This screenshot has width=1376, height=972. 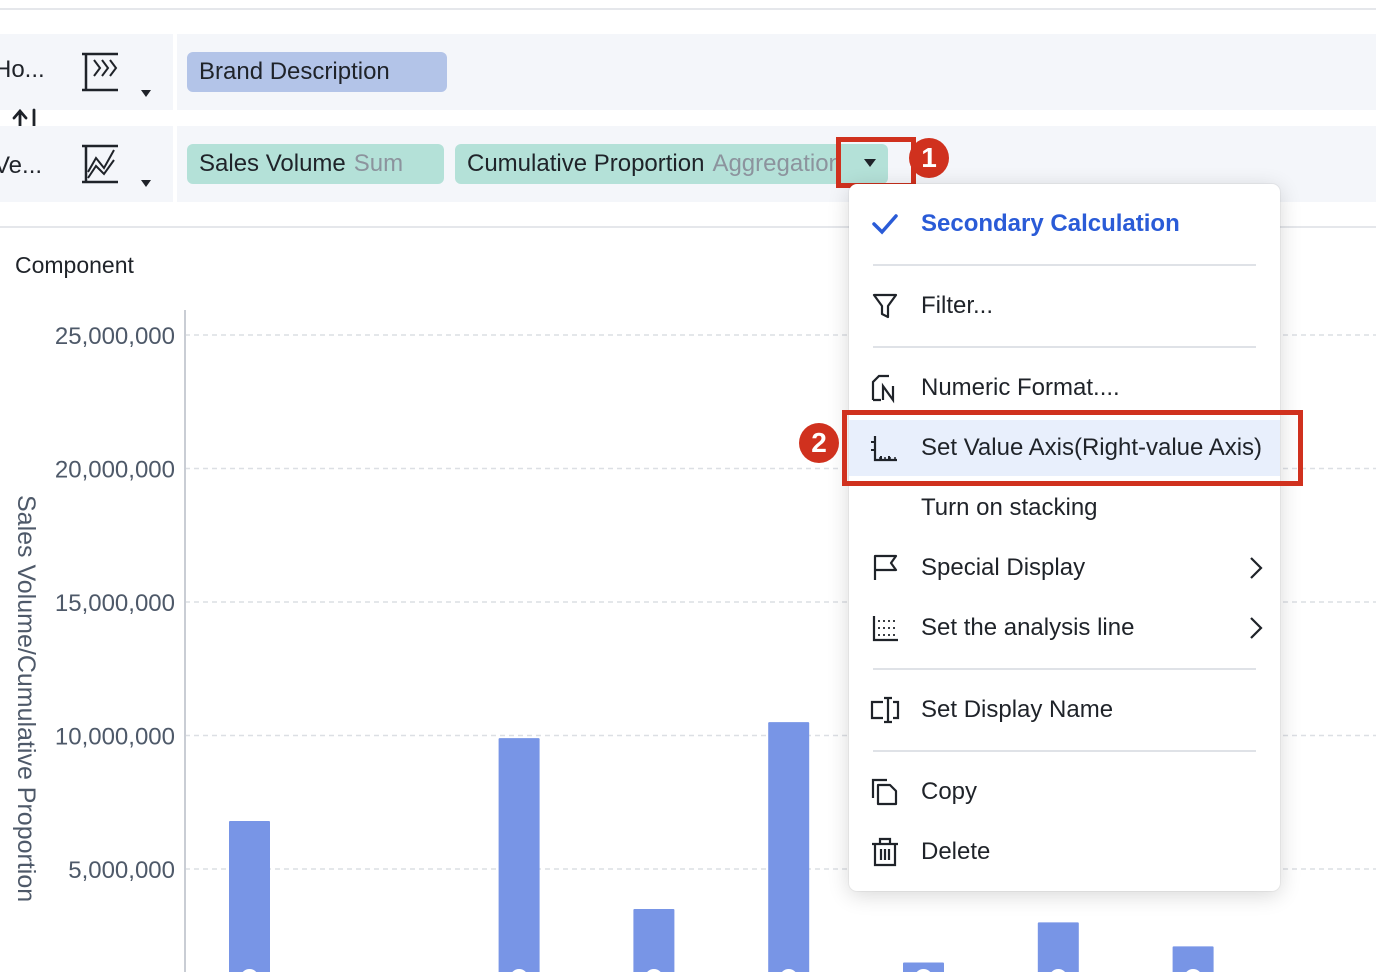 What do you see at coordinates (74, 265) in the screenshot?
I see `component-title: Component` at bounding box center [74, 265].